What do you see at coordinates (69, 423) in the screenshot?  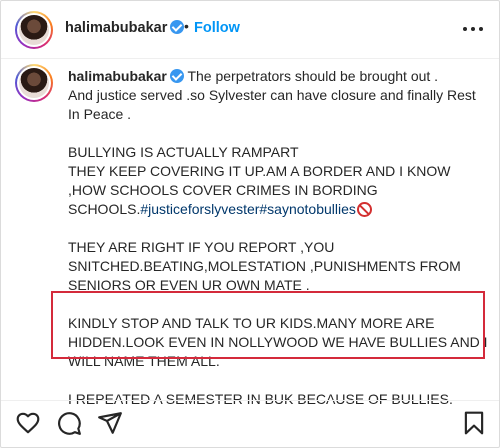 I see `comment-icon` at bounding box center [69, 423].